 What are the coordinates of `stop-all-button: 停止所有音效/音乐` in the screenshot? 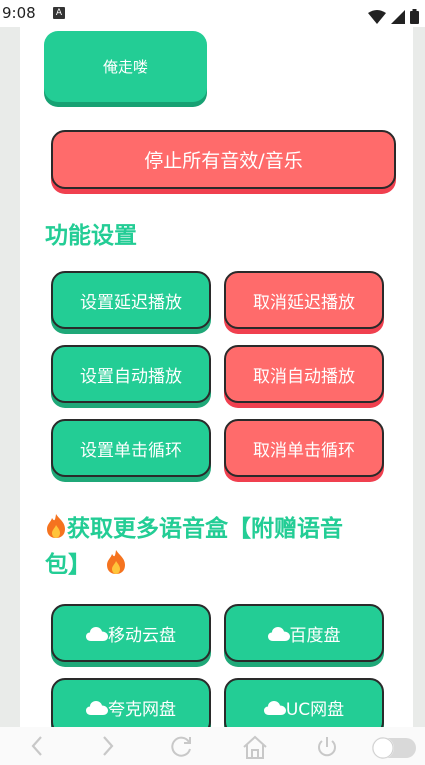 It's located at (223, 159).